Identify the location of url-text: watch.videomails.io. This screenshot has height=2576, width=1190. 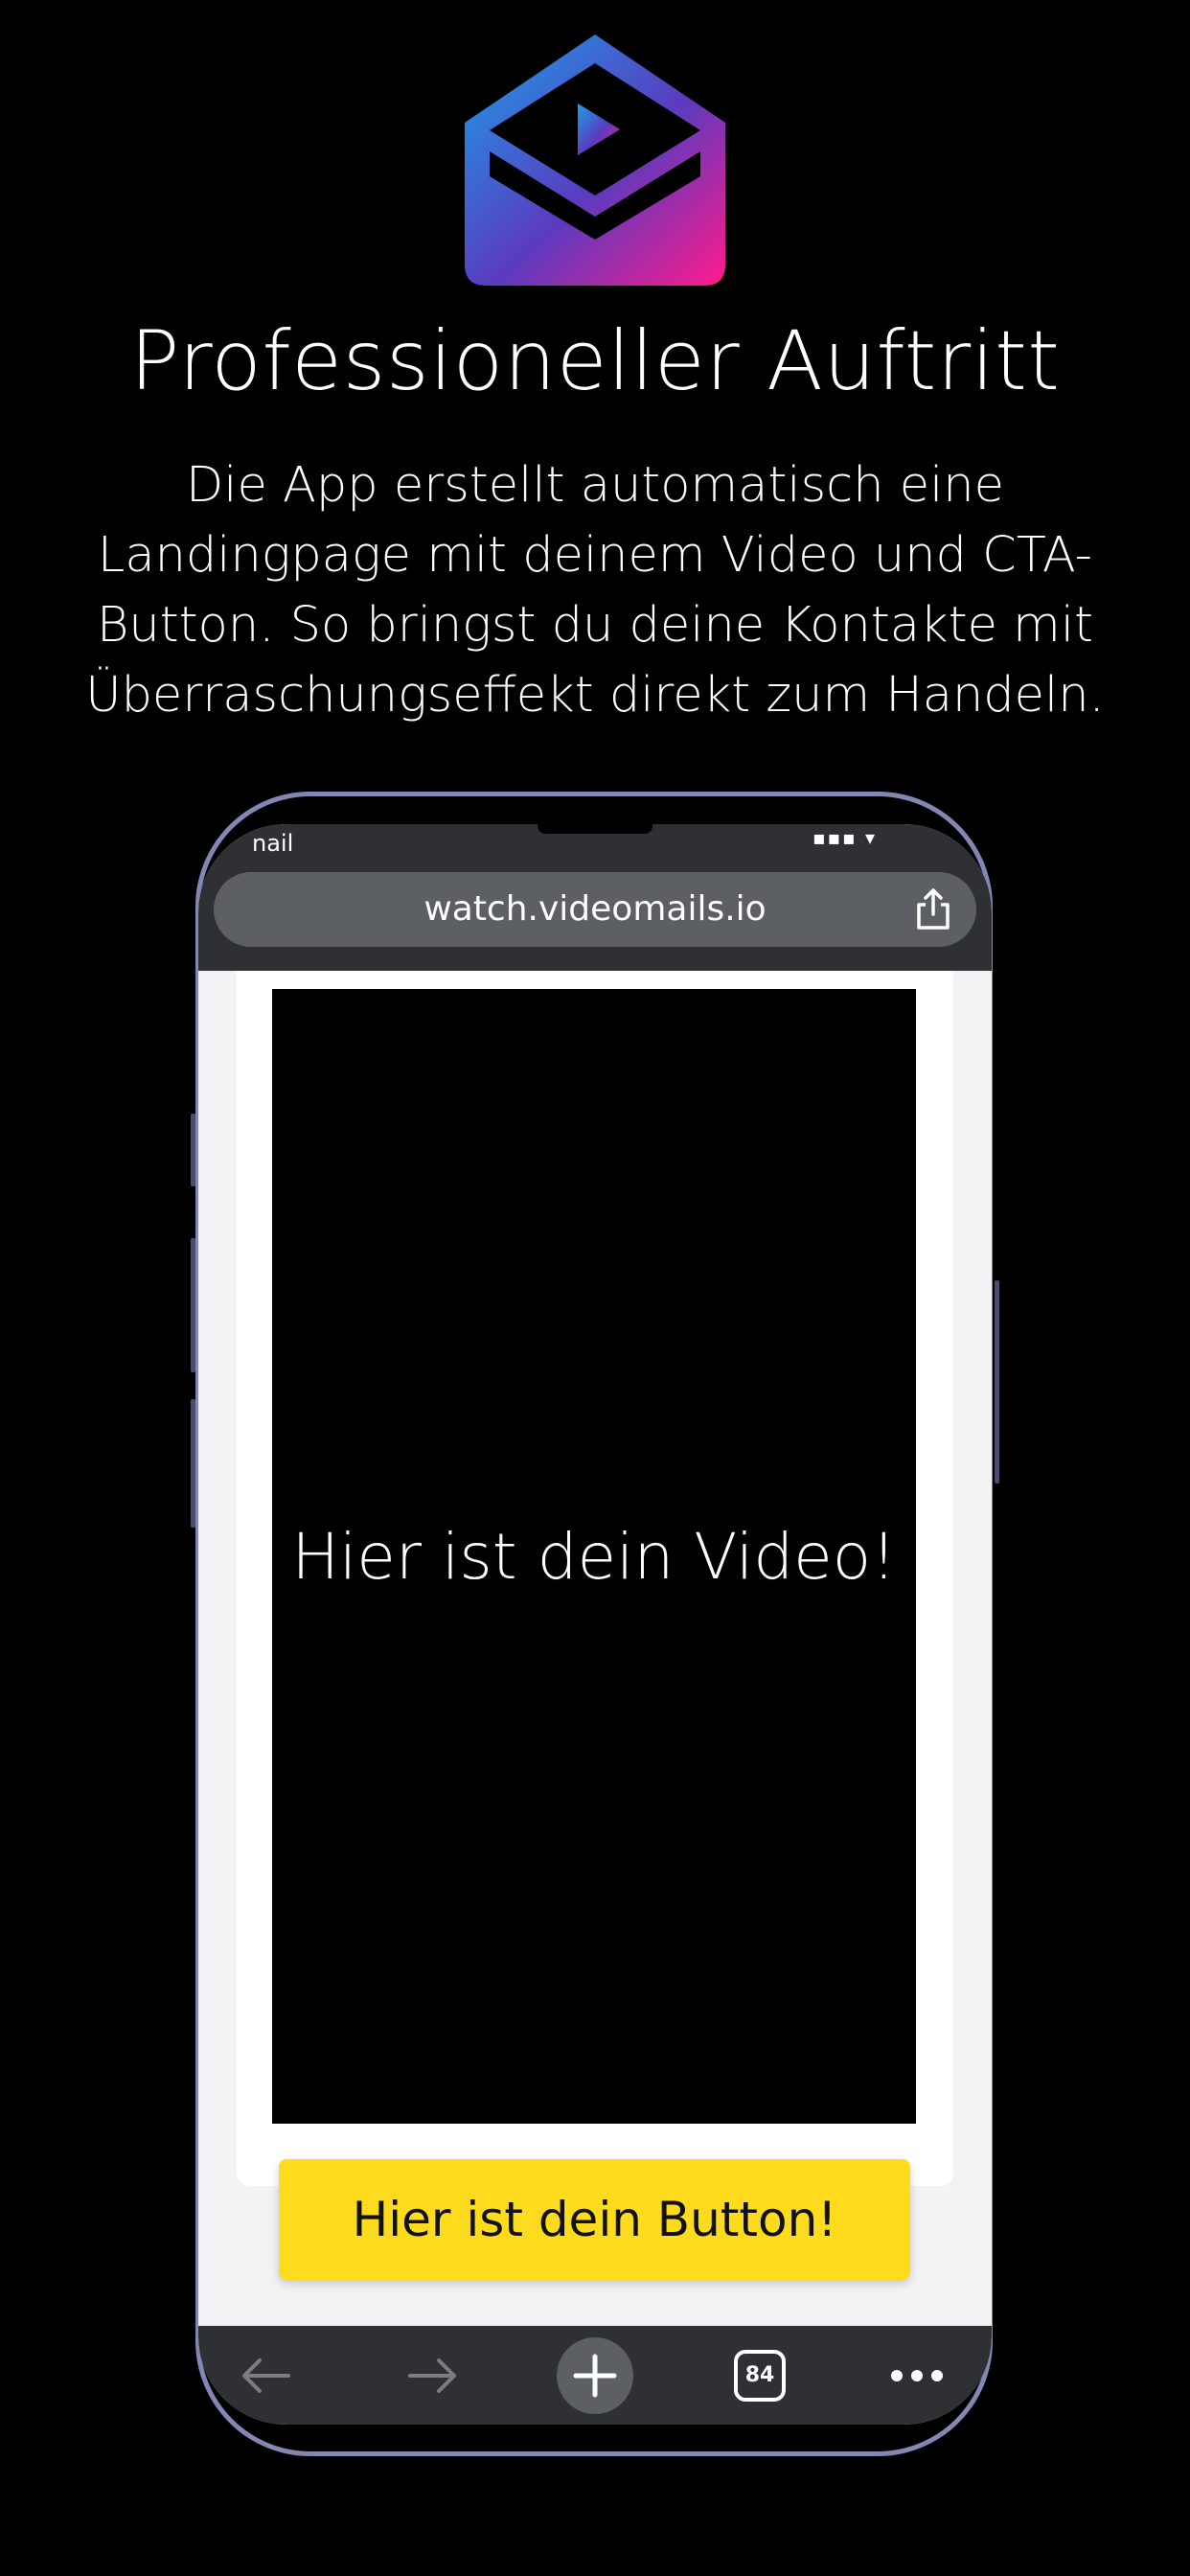
(595, 909).